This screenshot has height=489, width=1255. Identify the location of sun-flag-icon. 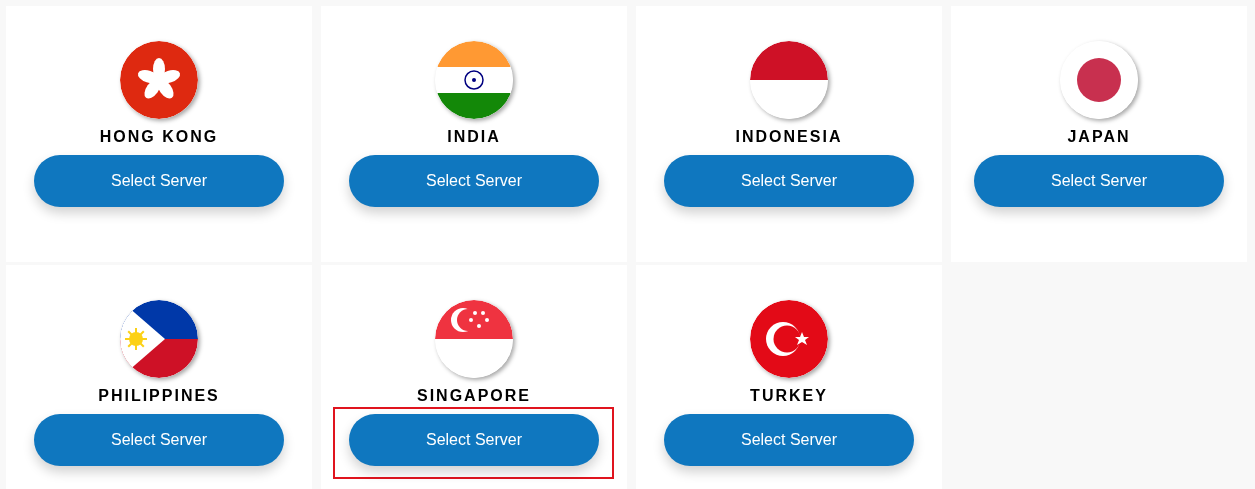
(159, 339).